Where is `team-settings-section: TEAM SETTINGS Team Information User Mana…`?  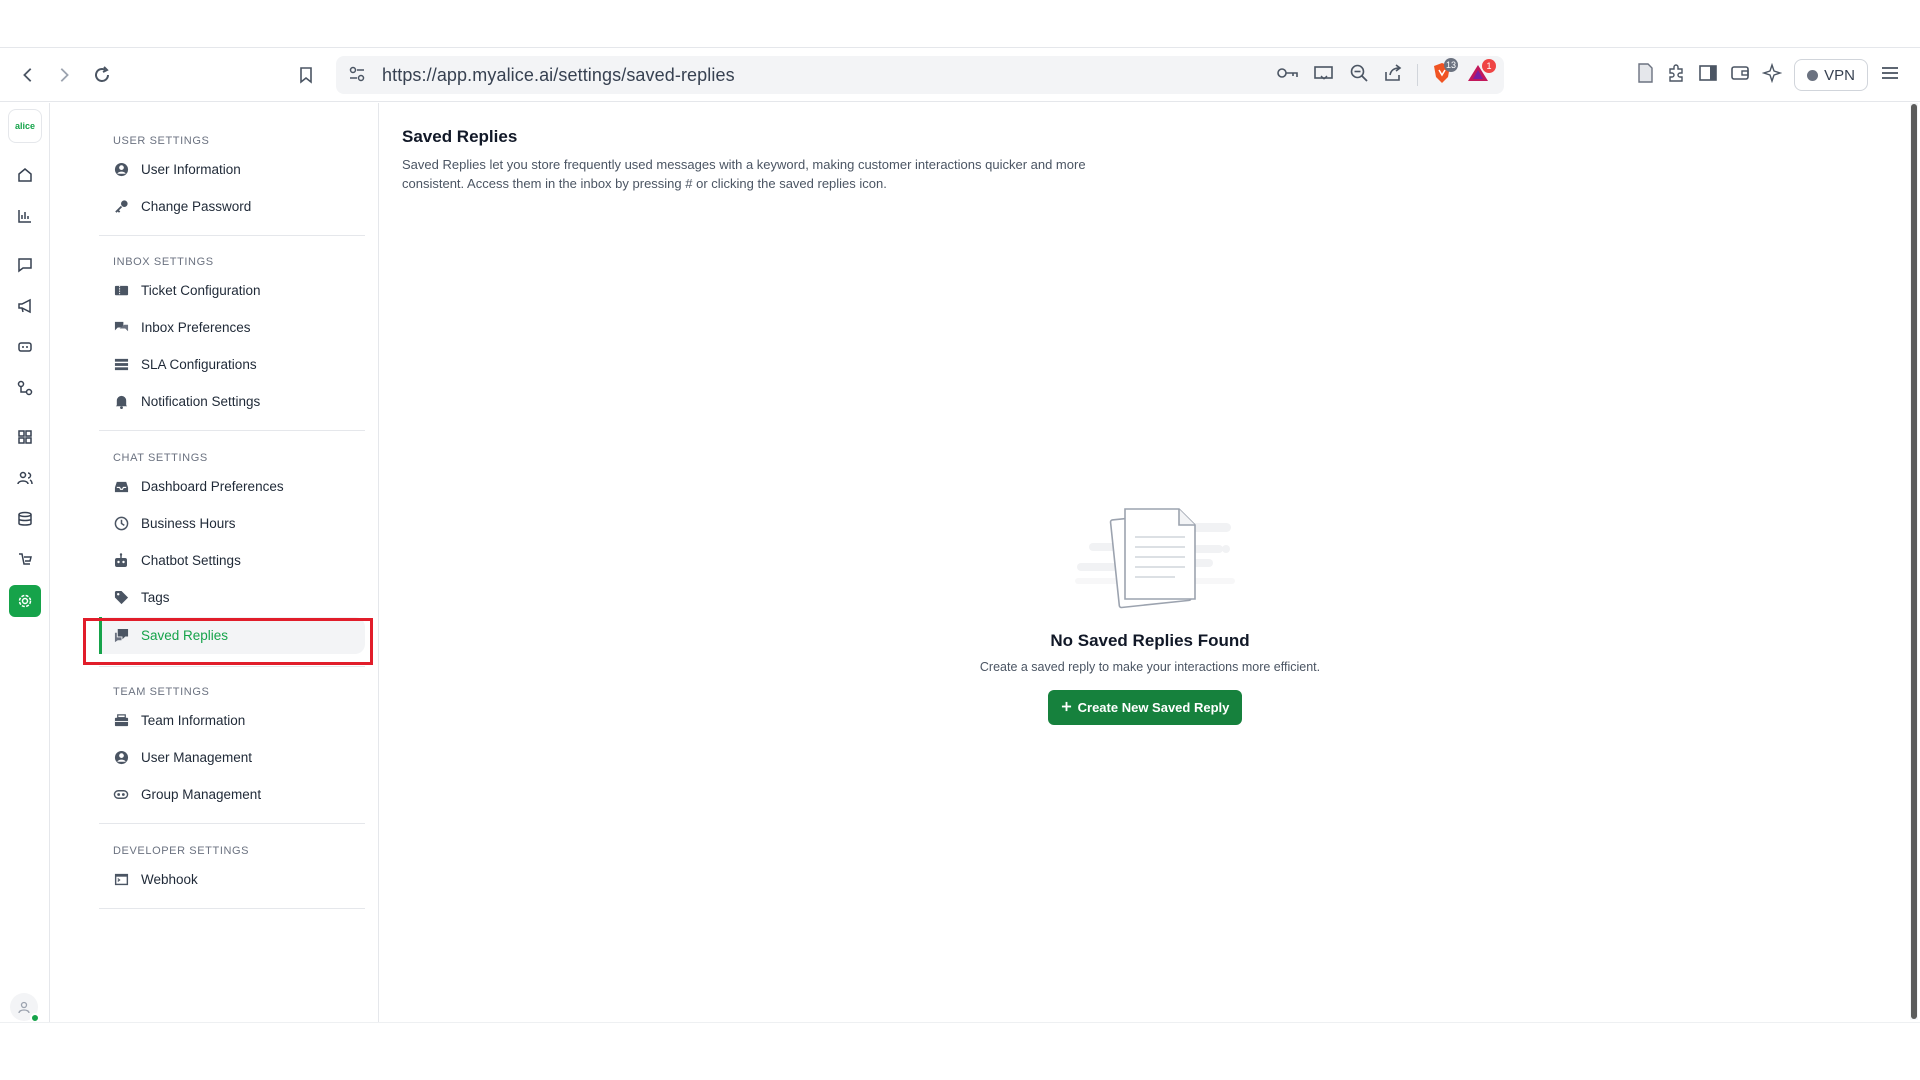 team-settings-section: TEAM SETTINGS Team Information User Mana… is located at coordinates (232, 753).